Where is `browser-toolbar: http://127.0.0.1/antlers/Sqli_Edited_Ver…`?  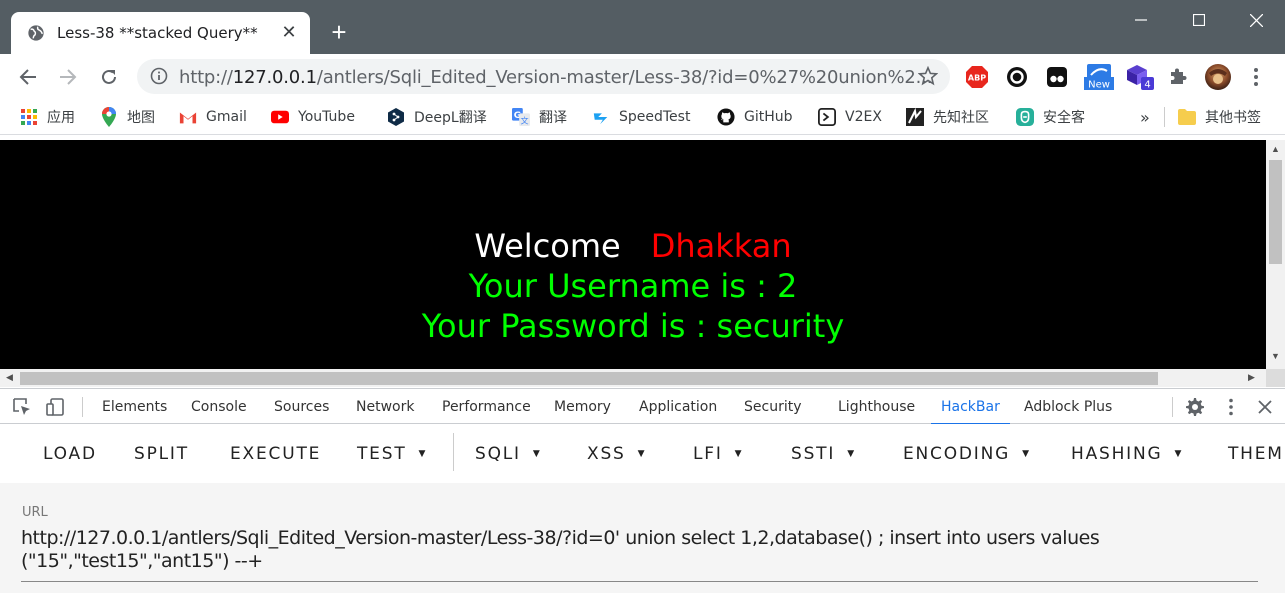
browser-toolbar: http://127.0.0.1/antlers/Sqli_Edited_Ver… is located at coordinates (642, 76).